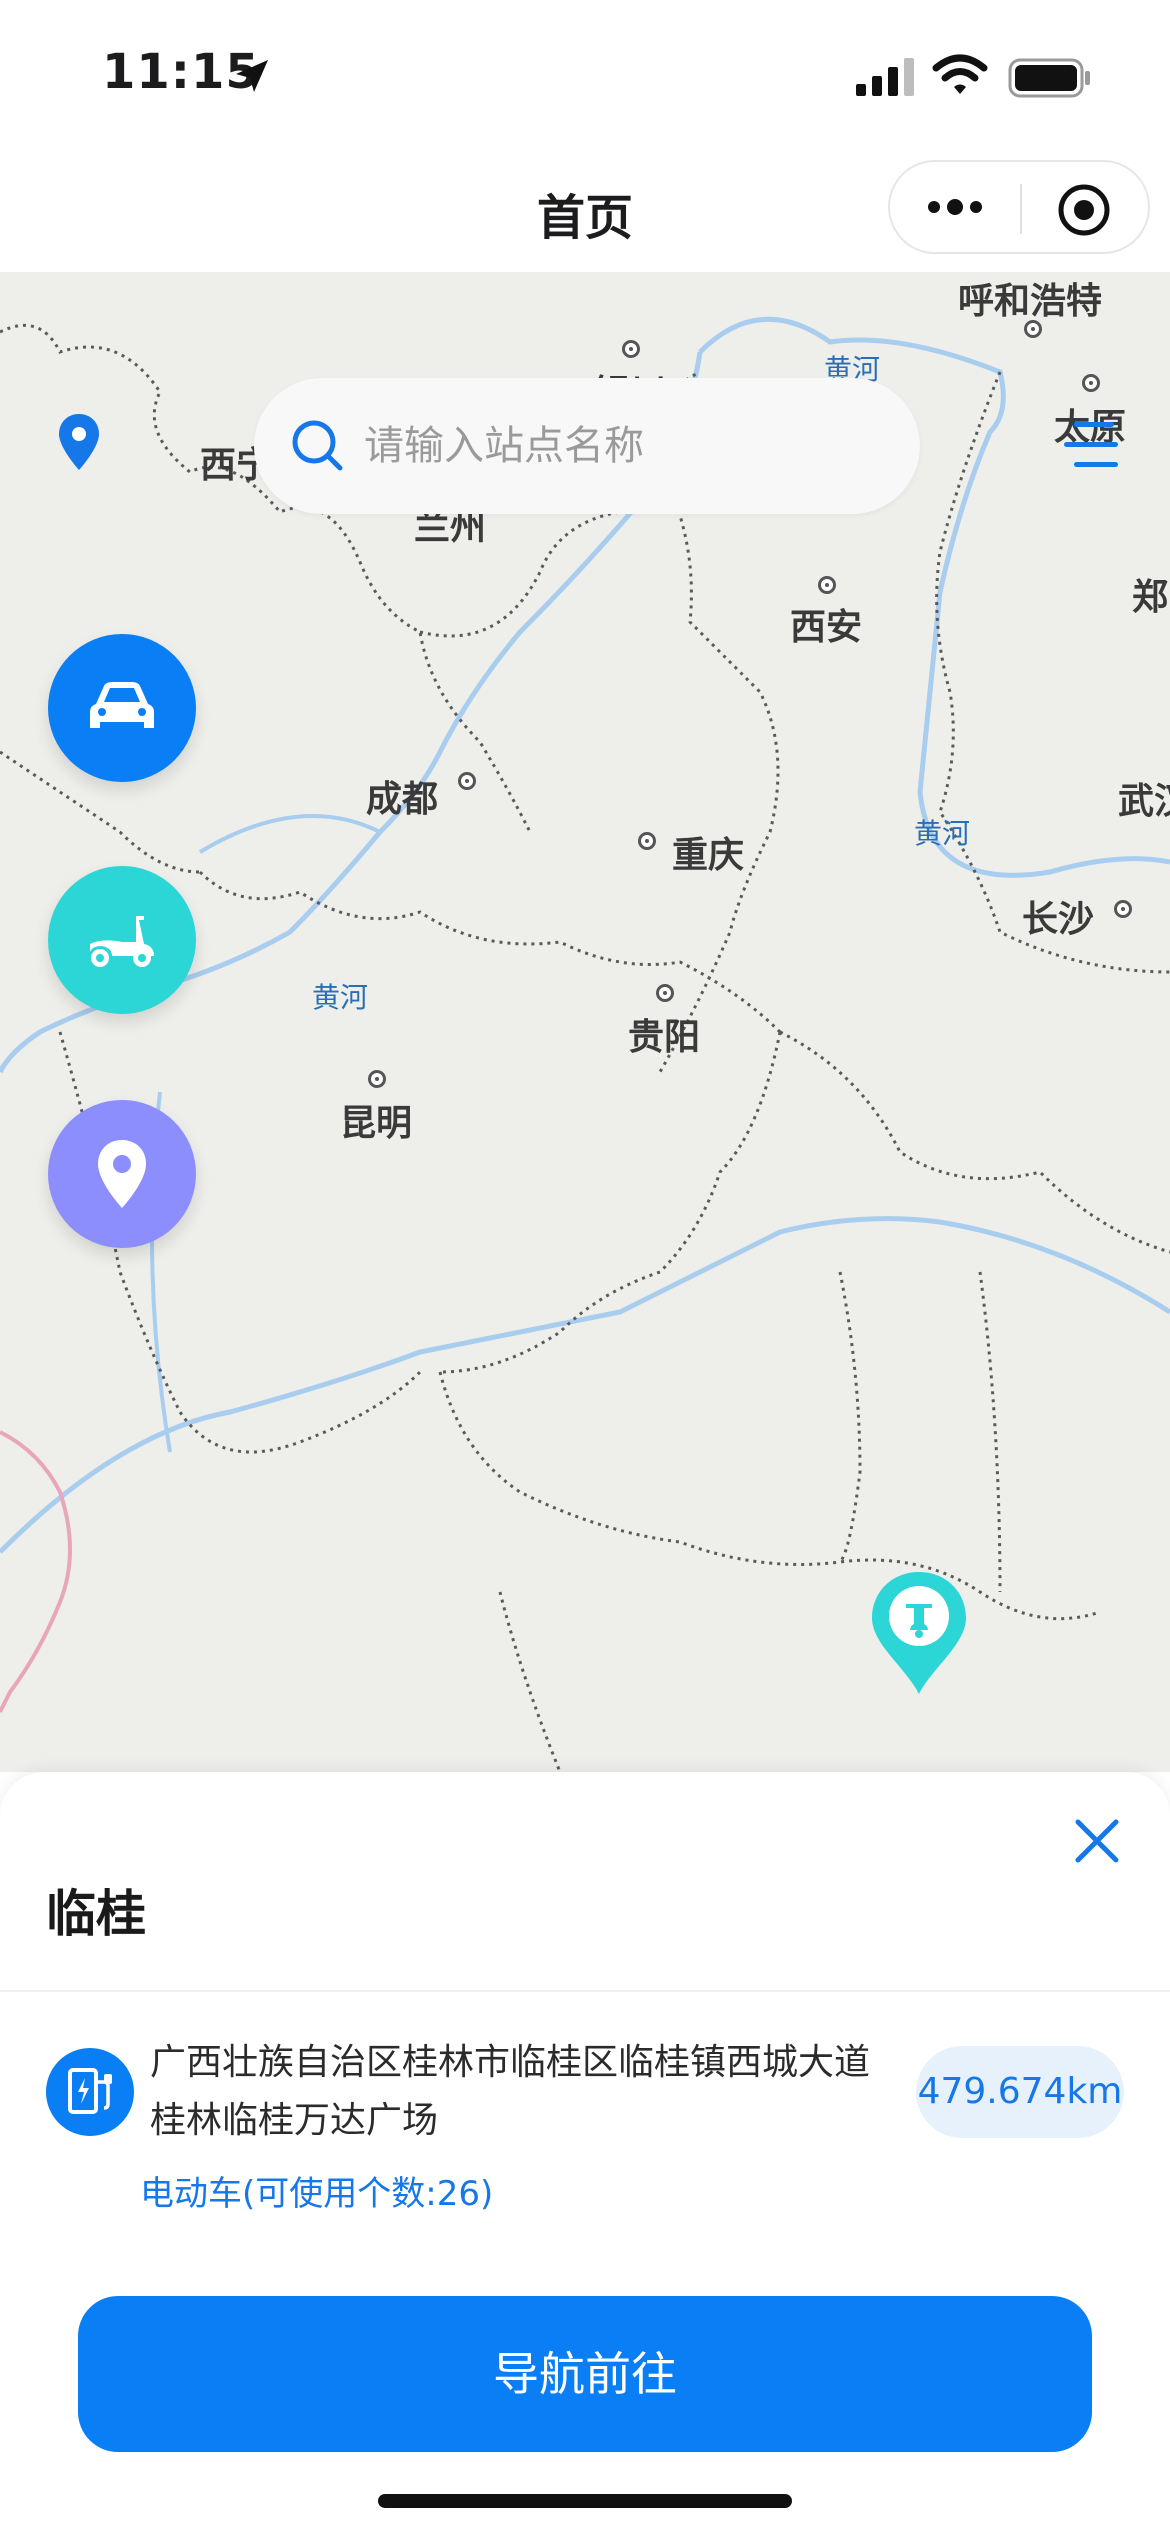 This screenshot has height=2532, width=1170. I want to click on city-label: 重庆, so click(708, 855).